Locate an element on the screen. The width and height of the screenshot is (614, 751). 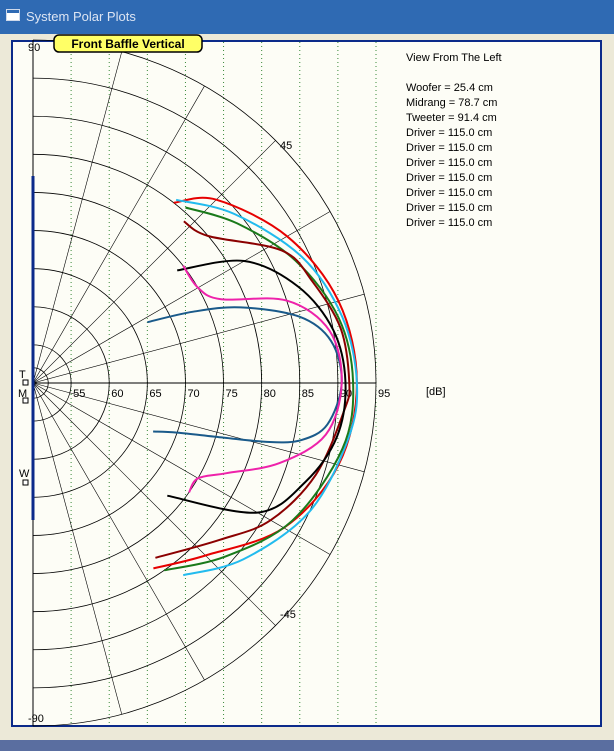
plot-title-badge: Front Baffle Vertical is located at coordinates (128, 43).